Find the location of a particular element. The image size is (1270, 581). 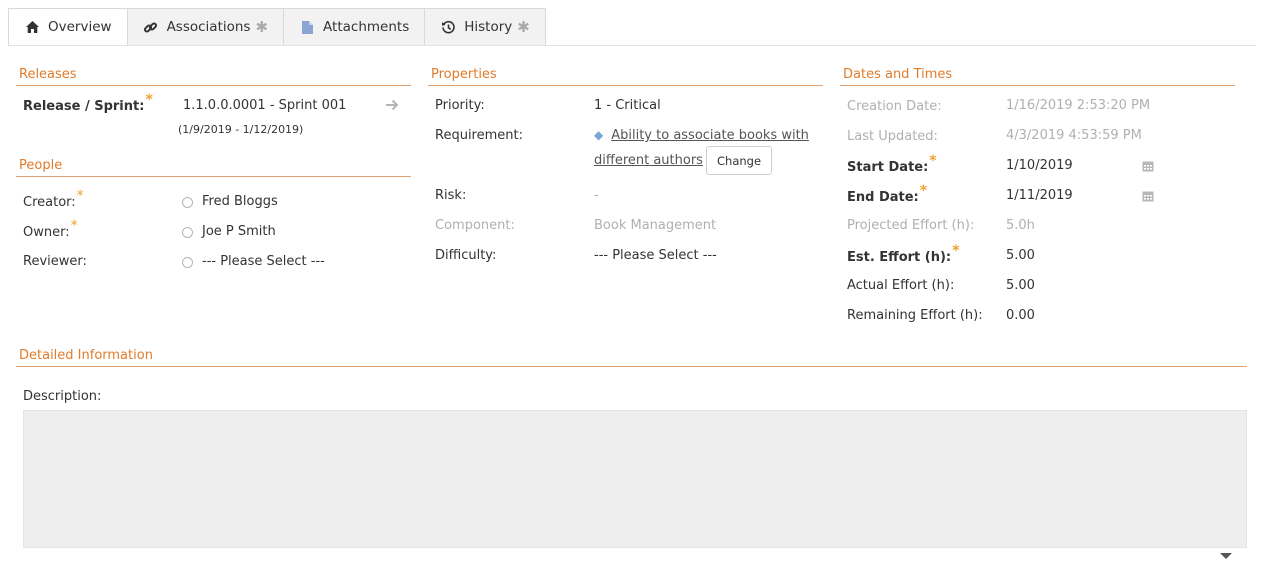

home-icon is located at coordinates (32, 27).